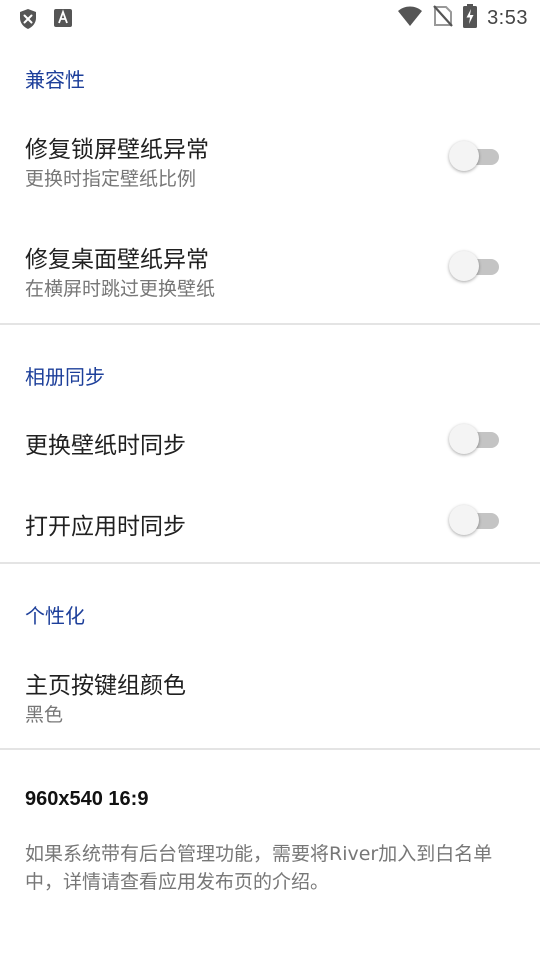 The image size is (540, 960). I want to click on setting-title: 主页按键组颜色, so click(105, 686).